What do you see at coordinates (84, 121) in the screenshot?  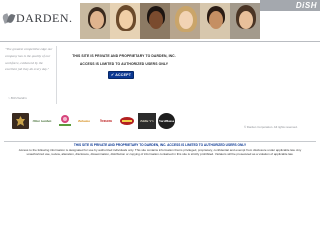 I see `bahama-breeze-logo: Bahama` at bounding box center [84, 121].